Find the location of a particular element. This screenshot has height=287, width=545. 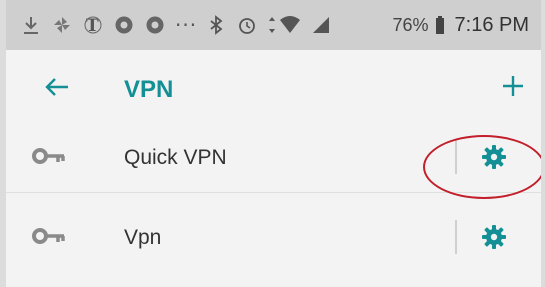

signal-icon is located at coordinates (321, 25).